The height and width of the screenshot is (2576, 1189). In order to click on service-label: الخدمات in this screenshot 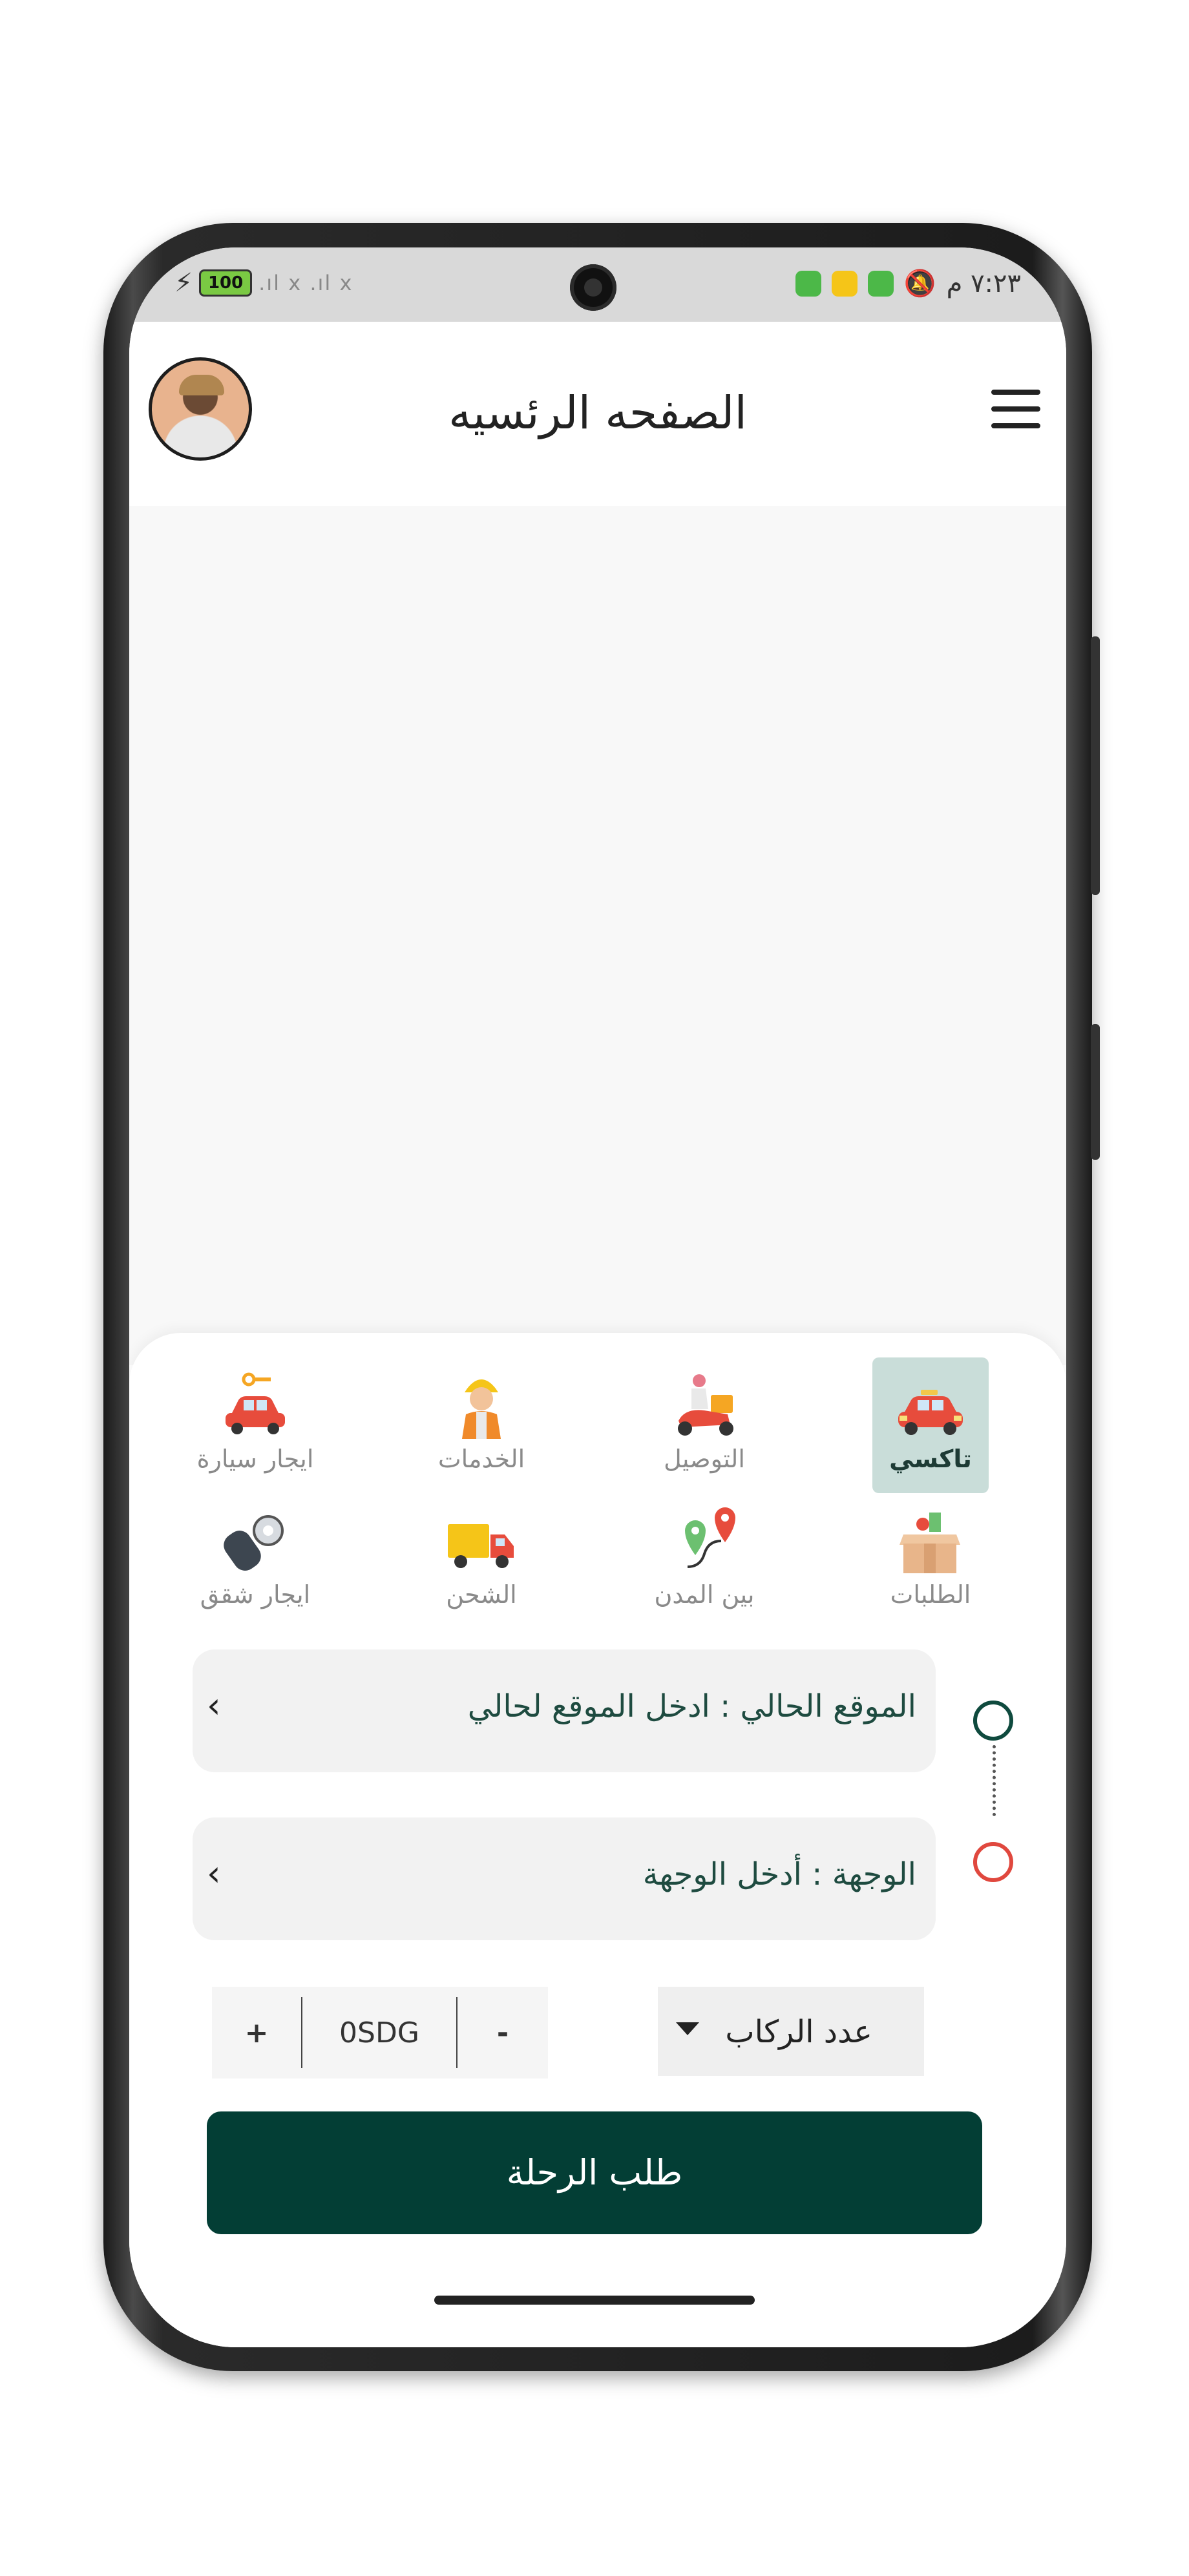, I will do `click(481, 1459)`.